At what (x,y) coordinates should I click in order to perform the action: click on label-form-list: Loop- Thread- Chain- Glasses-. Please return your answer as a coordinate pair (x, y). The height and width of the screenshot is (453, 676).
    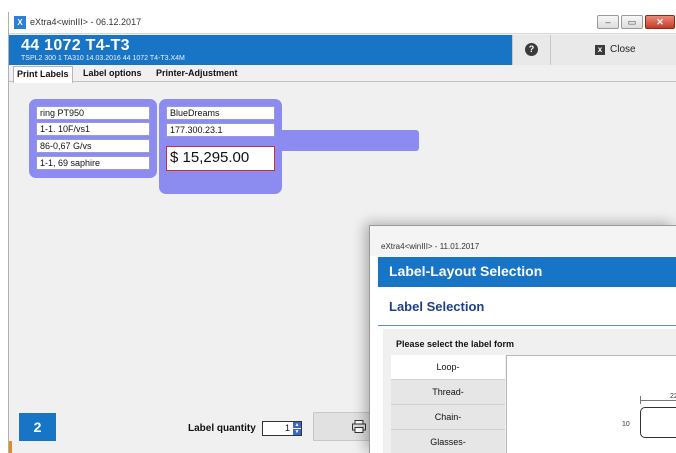
    Looking at the image, I should click on (448, 404).